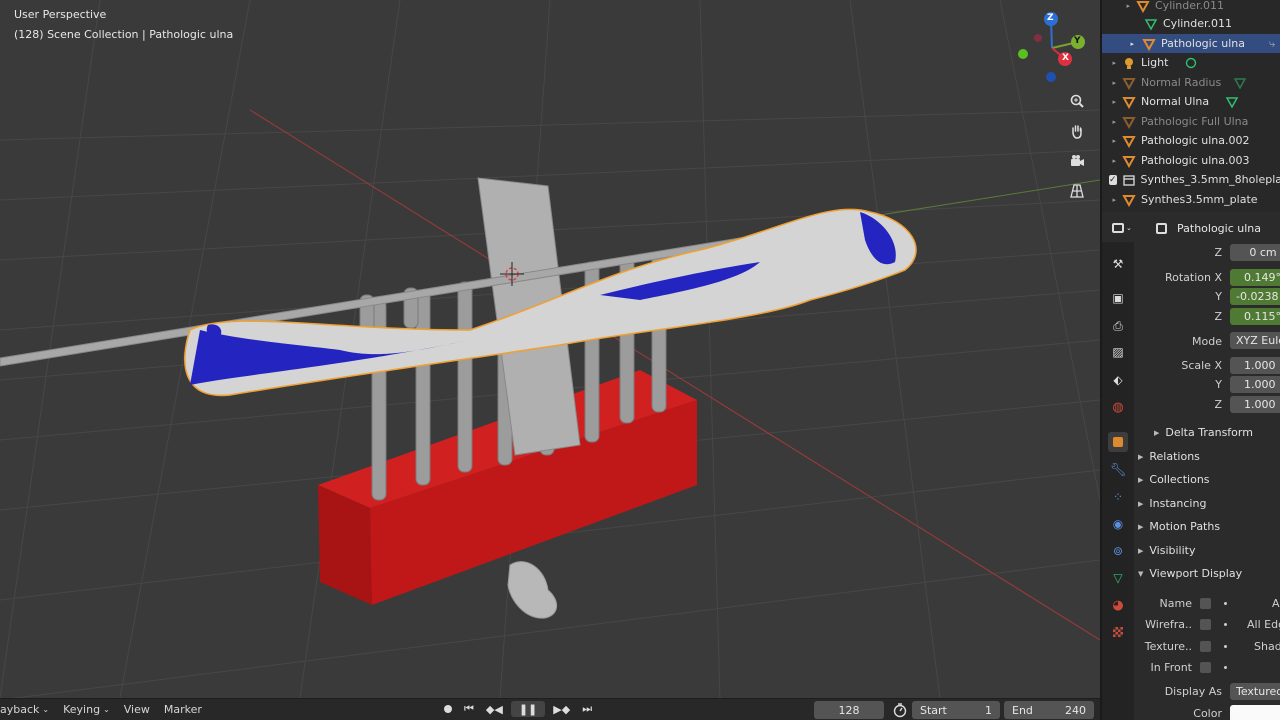 This screenshot has height=720, width=1280. What do you see at coordinates (1179, 526) in the screenshot?
I see `panel-motion-paths: ▶ Motion Paths` at bounding box center [1179, 526].